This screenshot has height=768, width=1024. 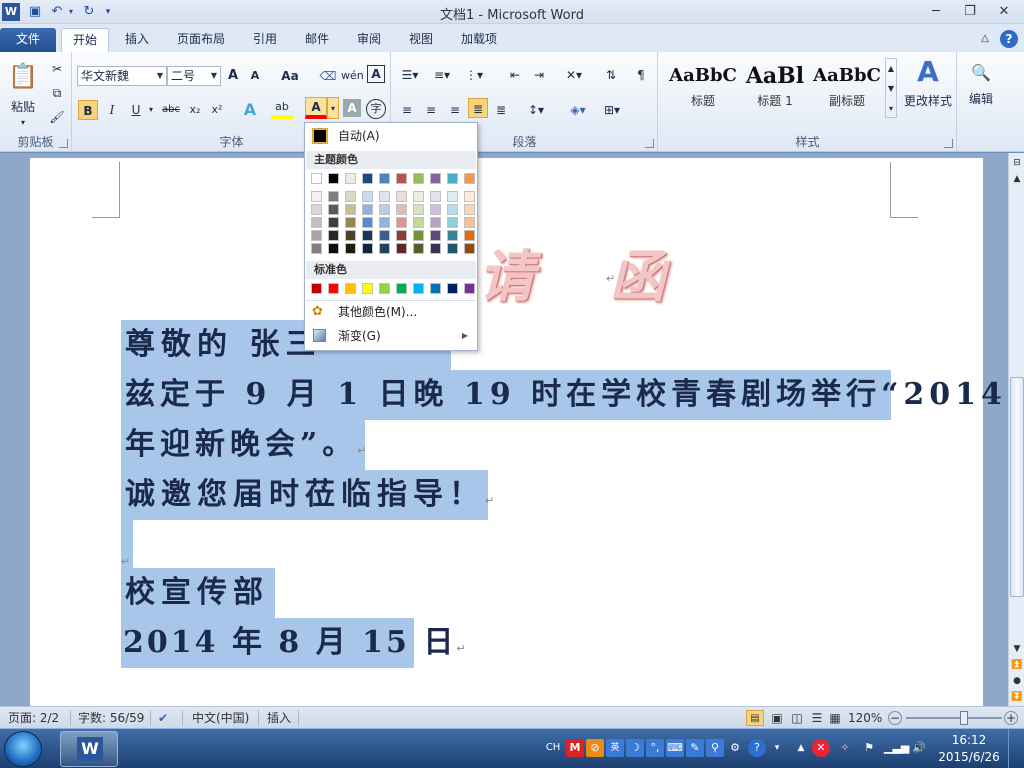 What do you see at coordinates (57, 69) in the screenshot?
I see `cut-icon: ✂` at bounding box center [57, 69].